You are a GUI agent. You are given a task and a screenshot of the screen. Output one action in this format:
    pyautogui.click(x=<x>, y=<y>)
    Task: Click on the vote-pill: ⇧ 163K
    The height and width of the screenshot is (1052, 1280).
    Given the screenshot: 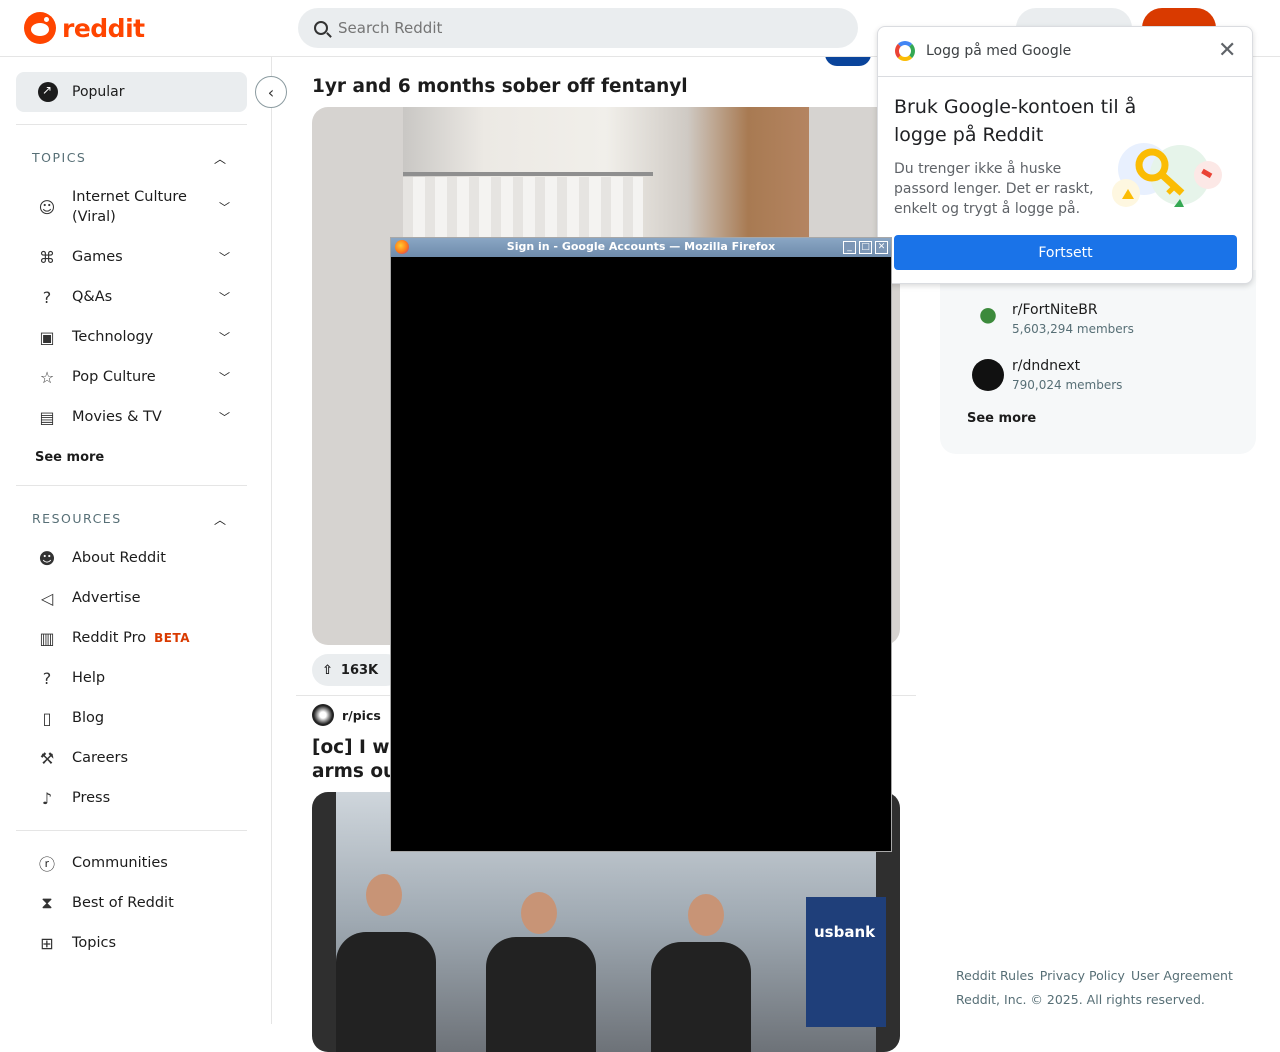 What is the action you would take?
    pyautogui.click(x=357, y=670)
    